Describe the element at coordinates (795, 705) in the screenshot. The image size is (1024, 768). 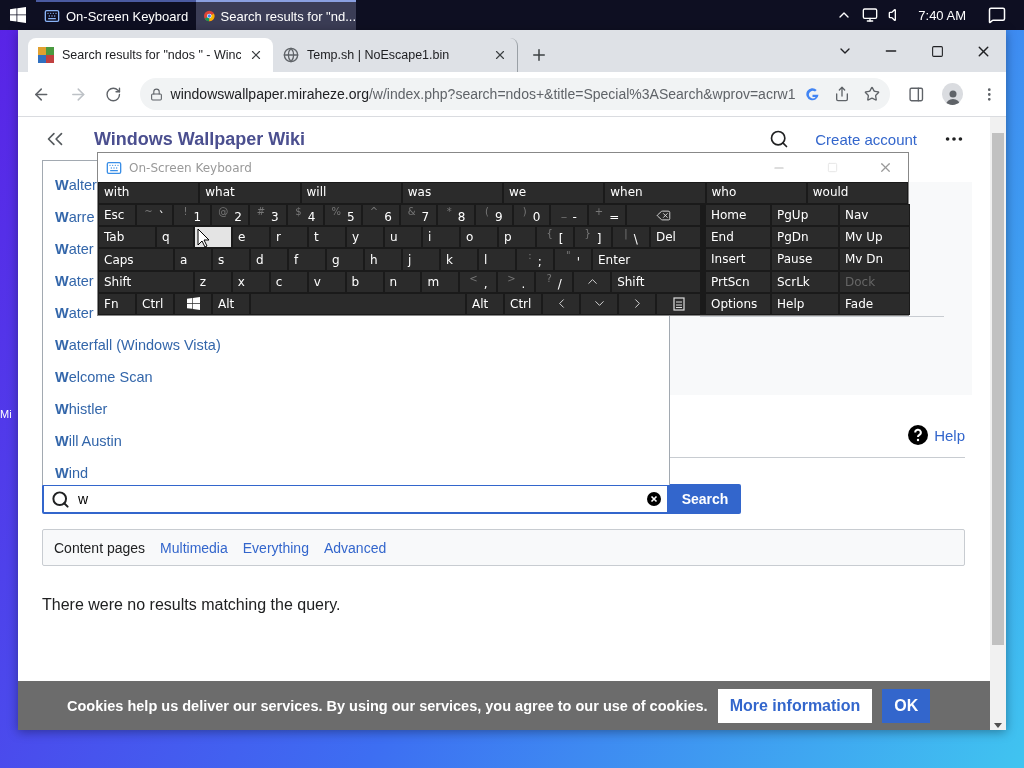
I see `more-information-button: More information` at that location.